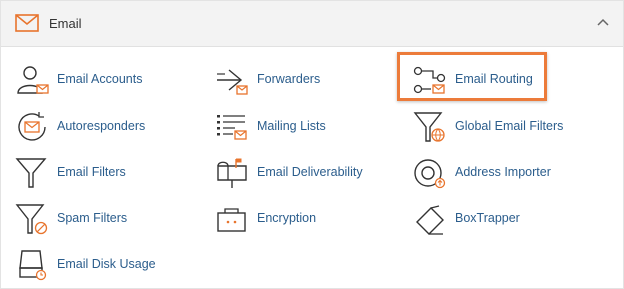 The height and width of the screenshot is (289, 624). Describe the element at coordinates (430, 174) in the screenshot. I see `address-importer-icon` at that location.